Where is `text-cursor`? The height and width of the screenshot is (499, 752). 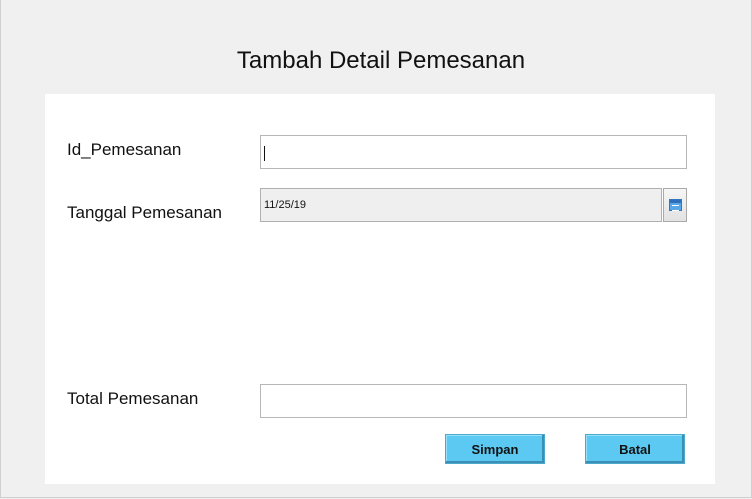
text-cursor is located at coordinates (264, 153).